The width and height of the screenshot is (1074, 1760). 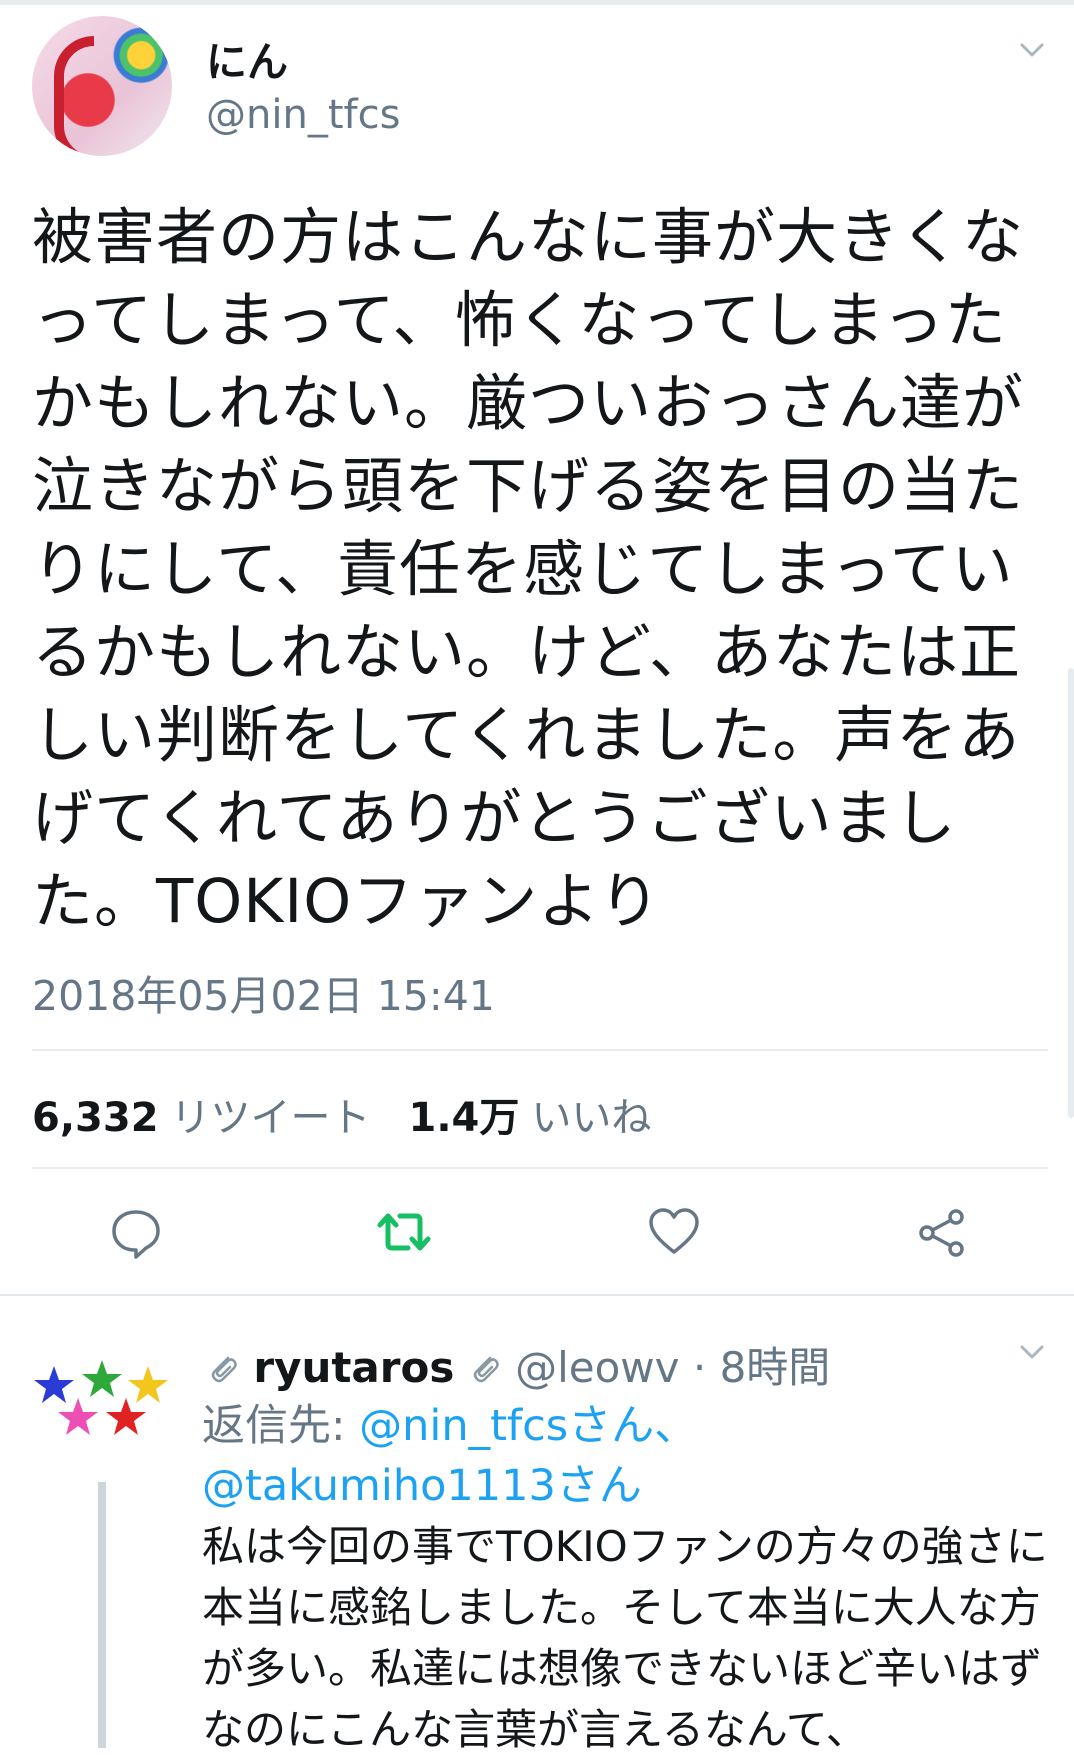 I want to click on share-icon, so click(x=942, y=1232).